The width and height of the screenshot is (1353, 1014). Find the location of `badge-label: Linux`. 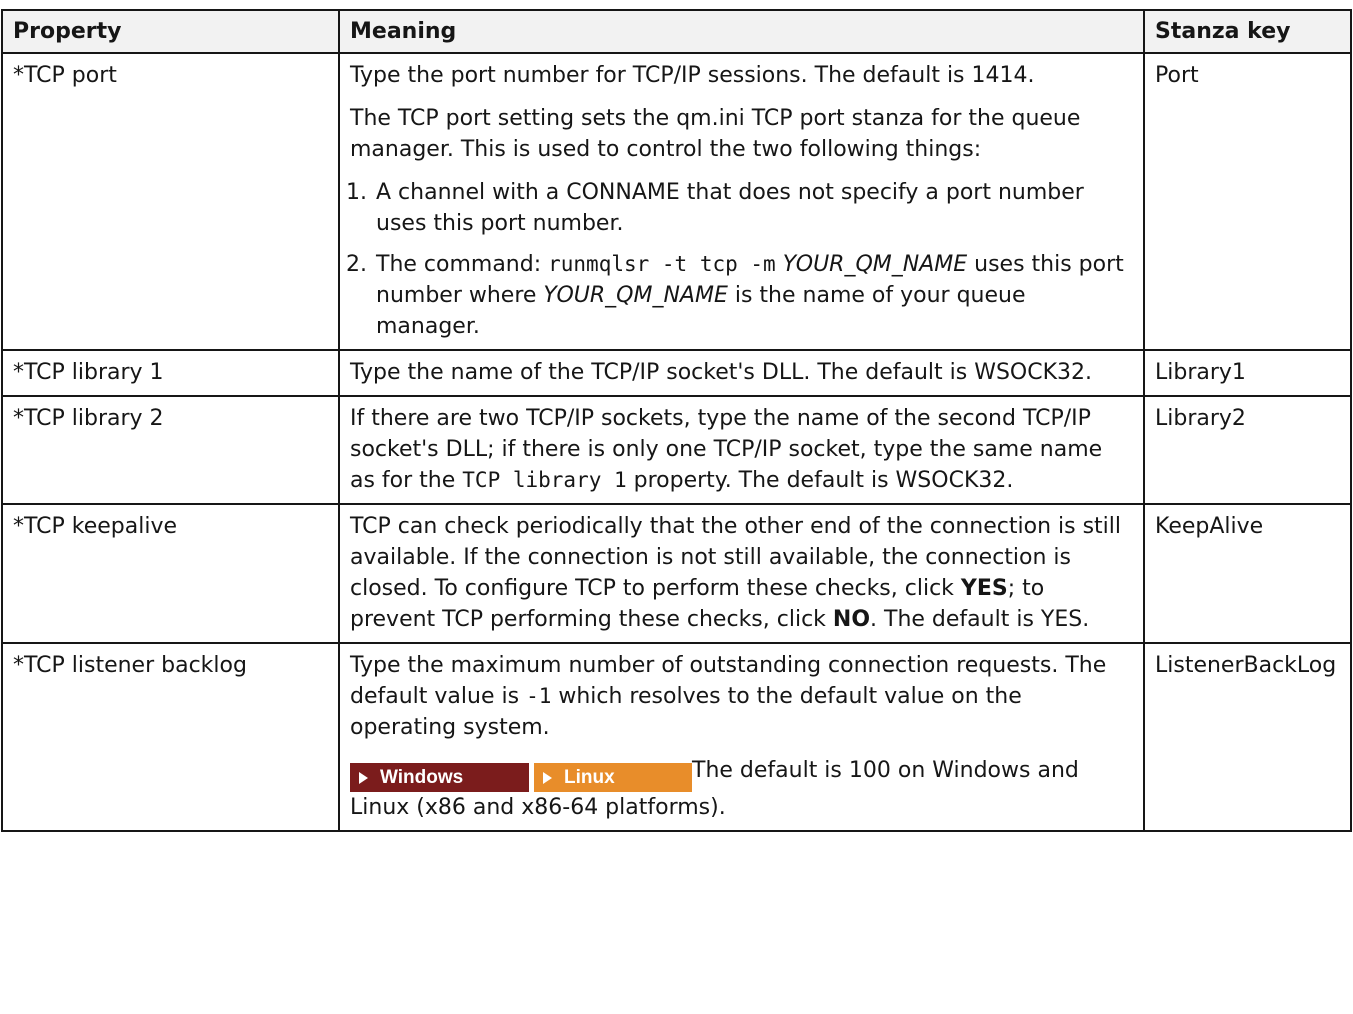

badge-label: Linux is located at coordinates (589, 777).